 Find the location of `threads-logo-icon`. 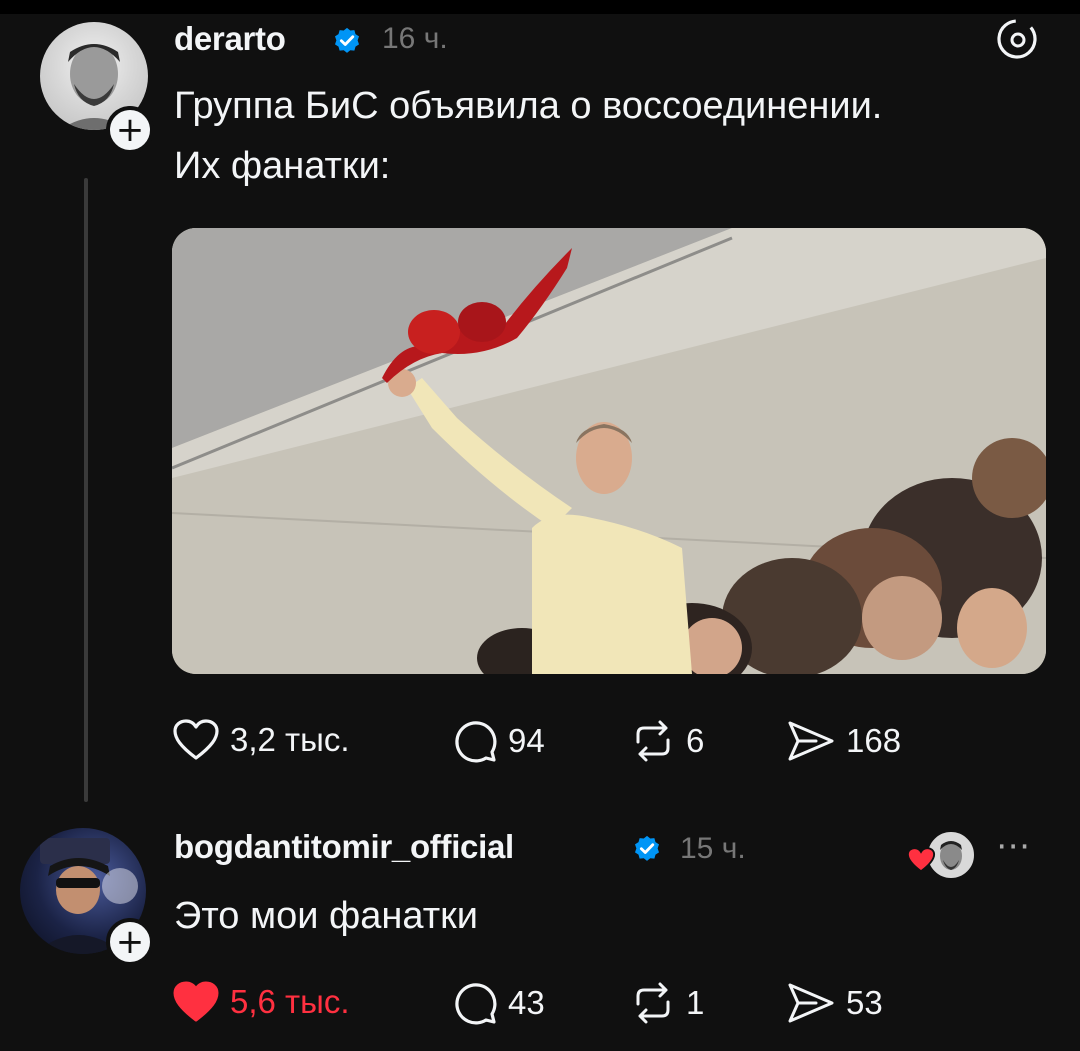

threads-logo-icon is located at coordinates (1017, 39).